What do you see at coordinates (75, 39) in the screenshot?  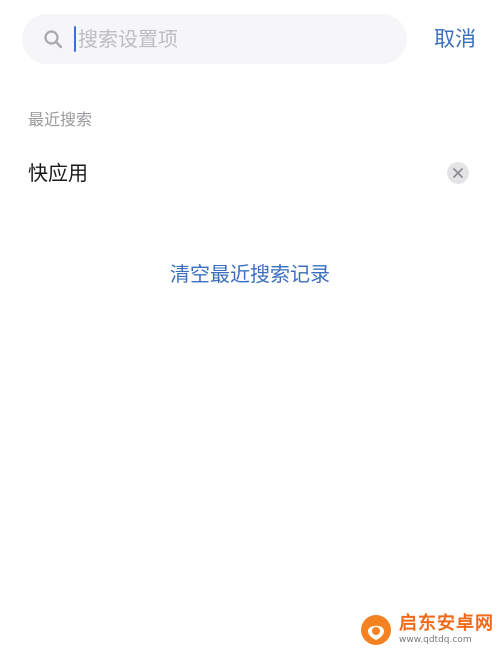 I see `text-caret` at bounding box center [75, 39].